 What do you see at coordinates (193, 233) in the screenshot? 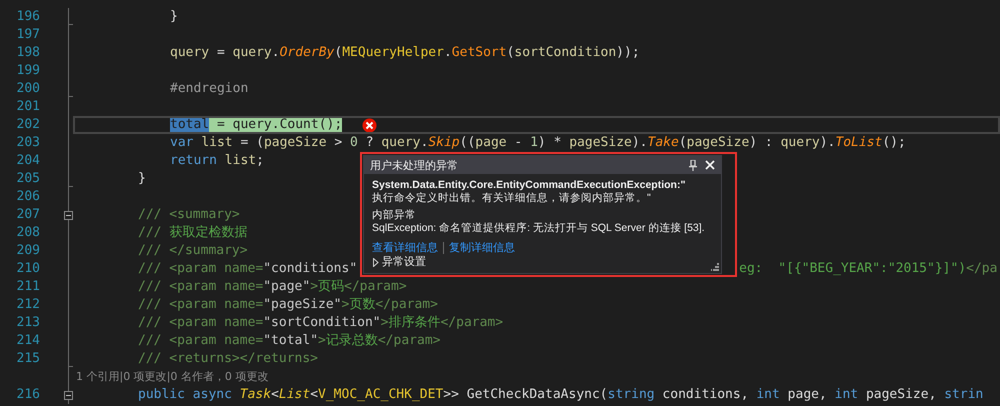
I see `code-text: /// 获取定检数据` at bounding box center [193, 233].